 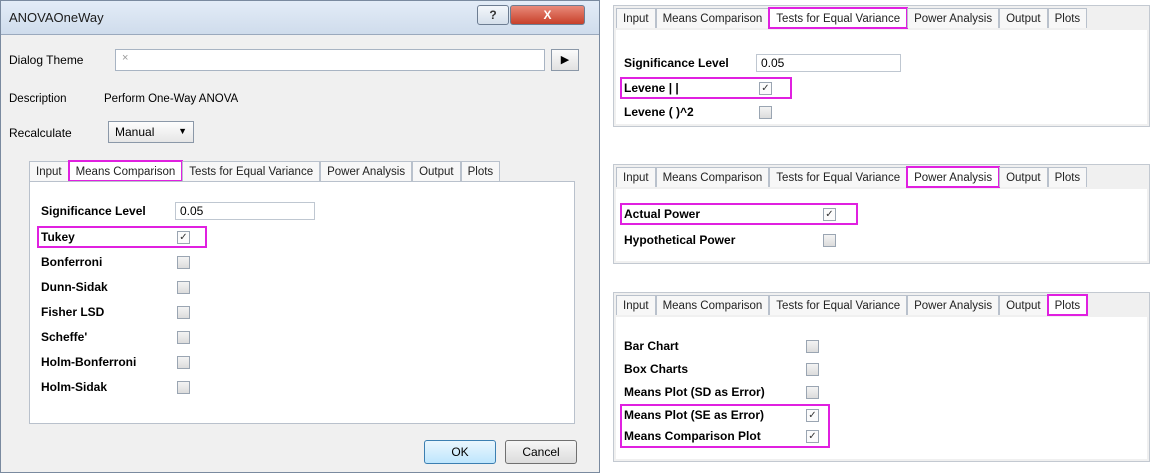 I want to click on box-charts-checkbox, so click(x=812, y=369).